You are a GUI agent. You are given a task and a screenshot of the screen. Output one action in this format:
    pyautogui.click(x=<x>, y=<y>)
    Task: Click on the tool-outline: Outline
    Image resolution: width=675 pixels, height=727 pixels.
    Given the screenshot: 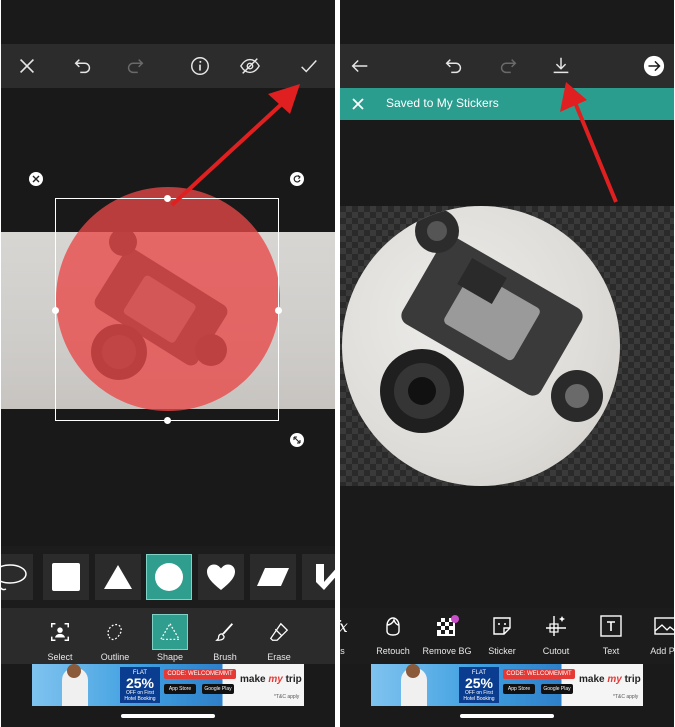 What is the action you would take?
    pyautogui.click(x=115, y=639)
    